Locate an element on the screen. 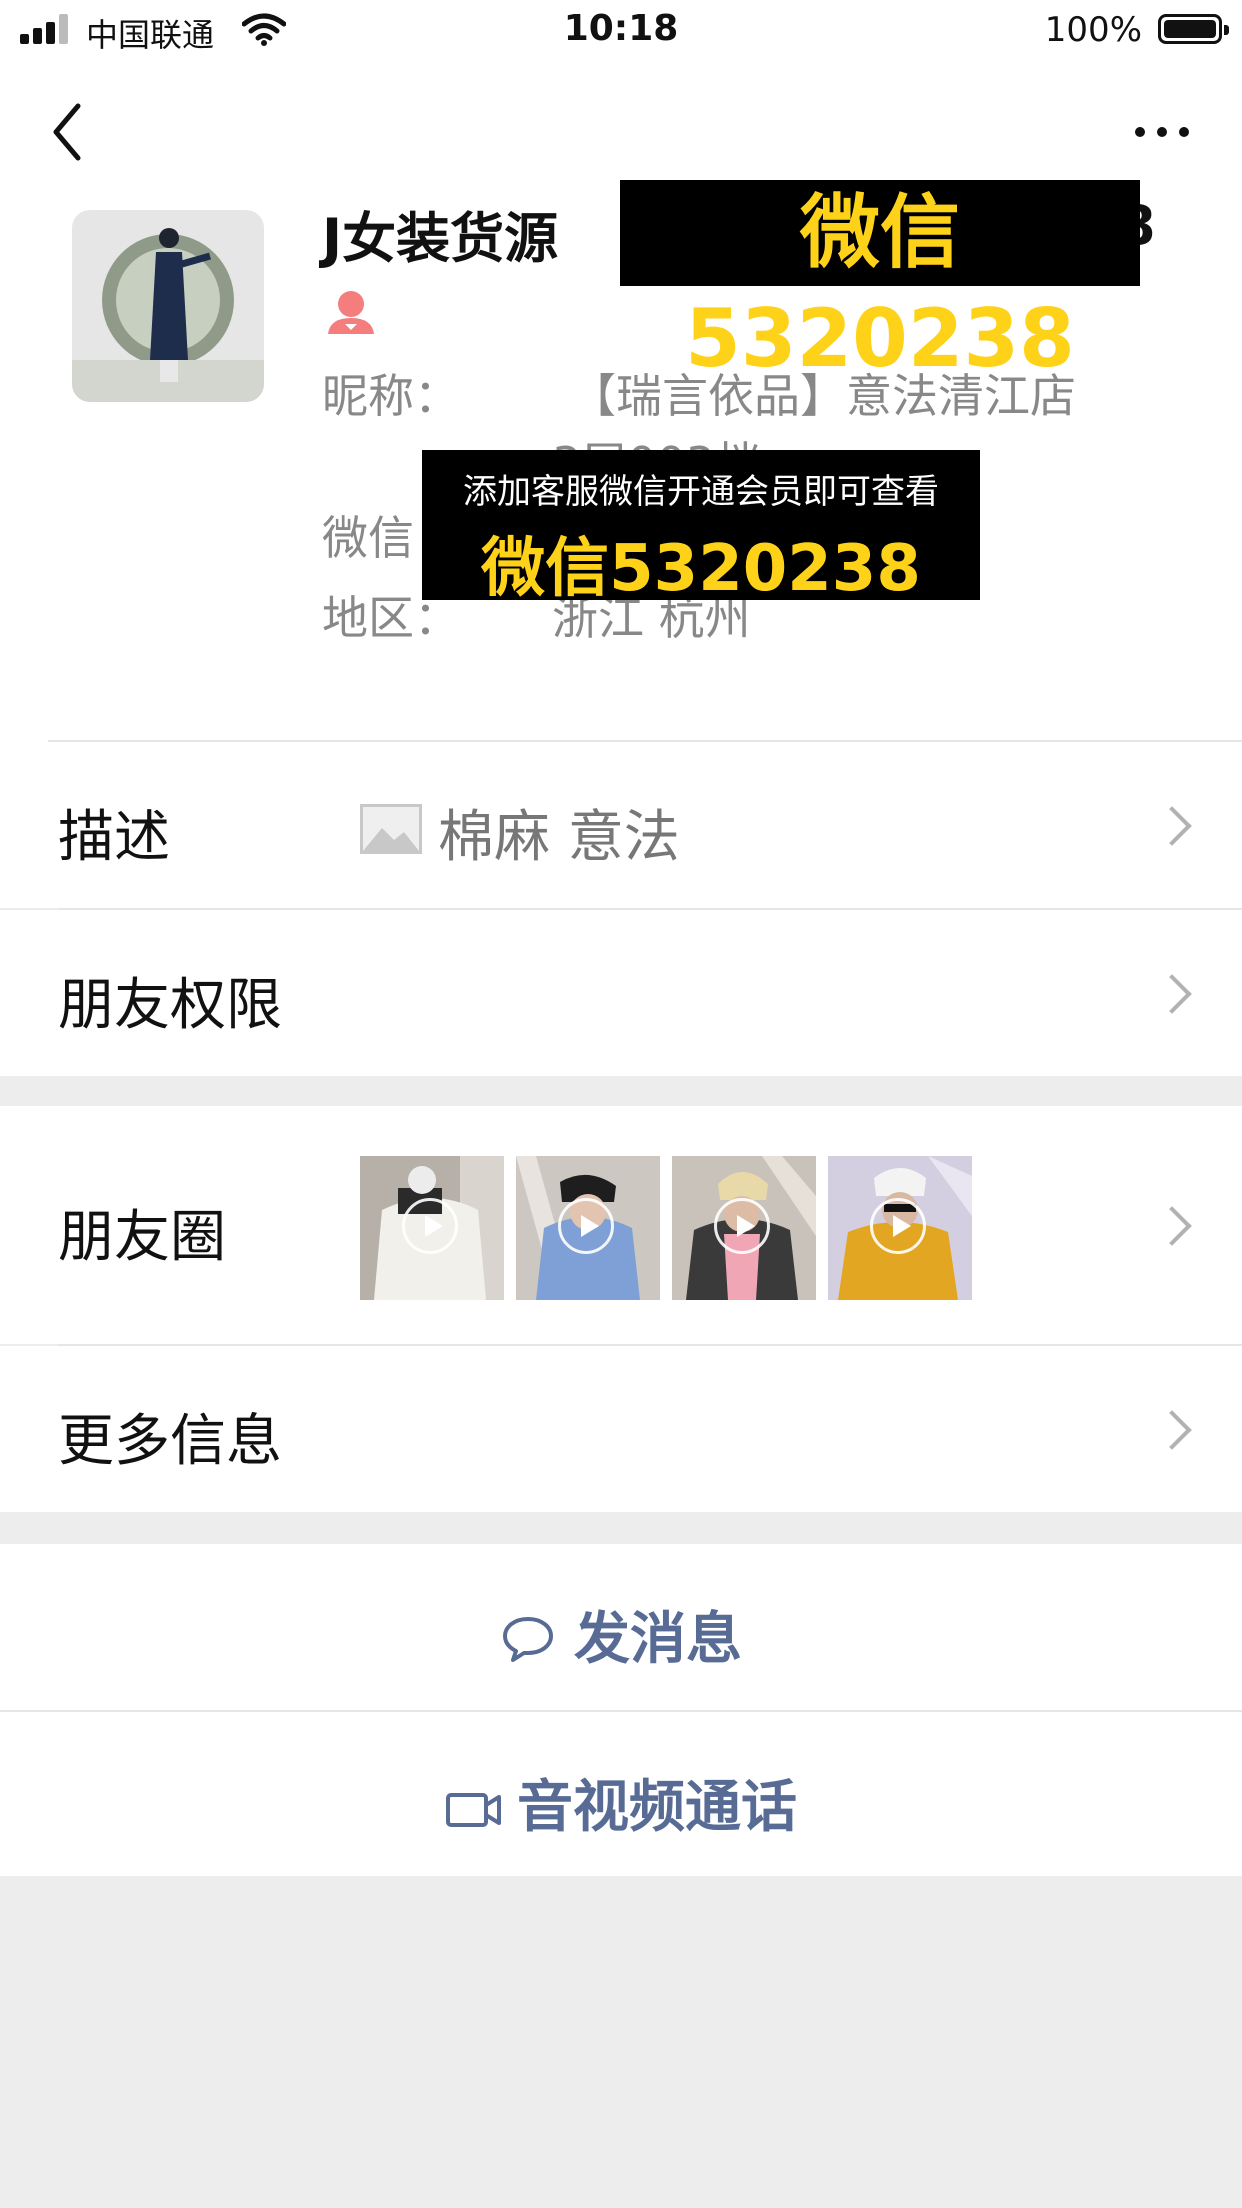 Image resolution: width=1242 pixels, height=2208 pixels. row-description: 描述 棉麻 意法 is located at coordinates (621, 825).